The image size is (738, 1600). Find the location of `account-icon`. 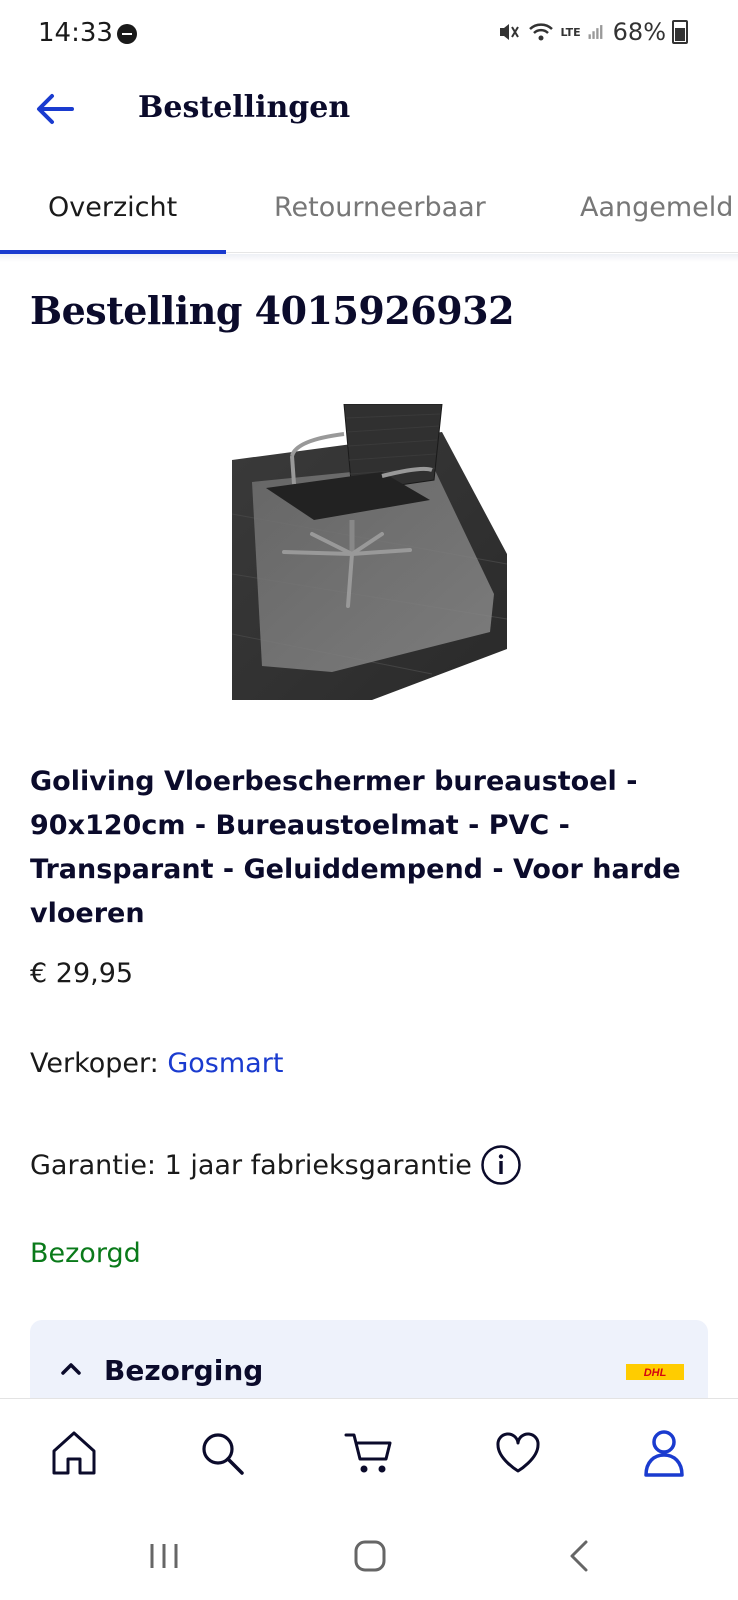

account-icon is located at coordinates (664, 1453).